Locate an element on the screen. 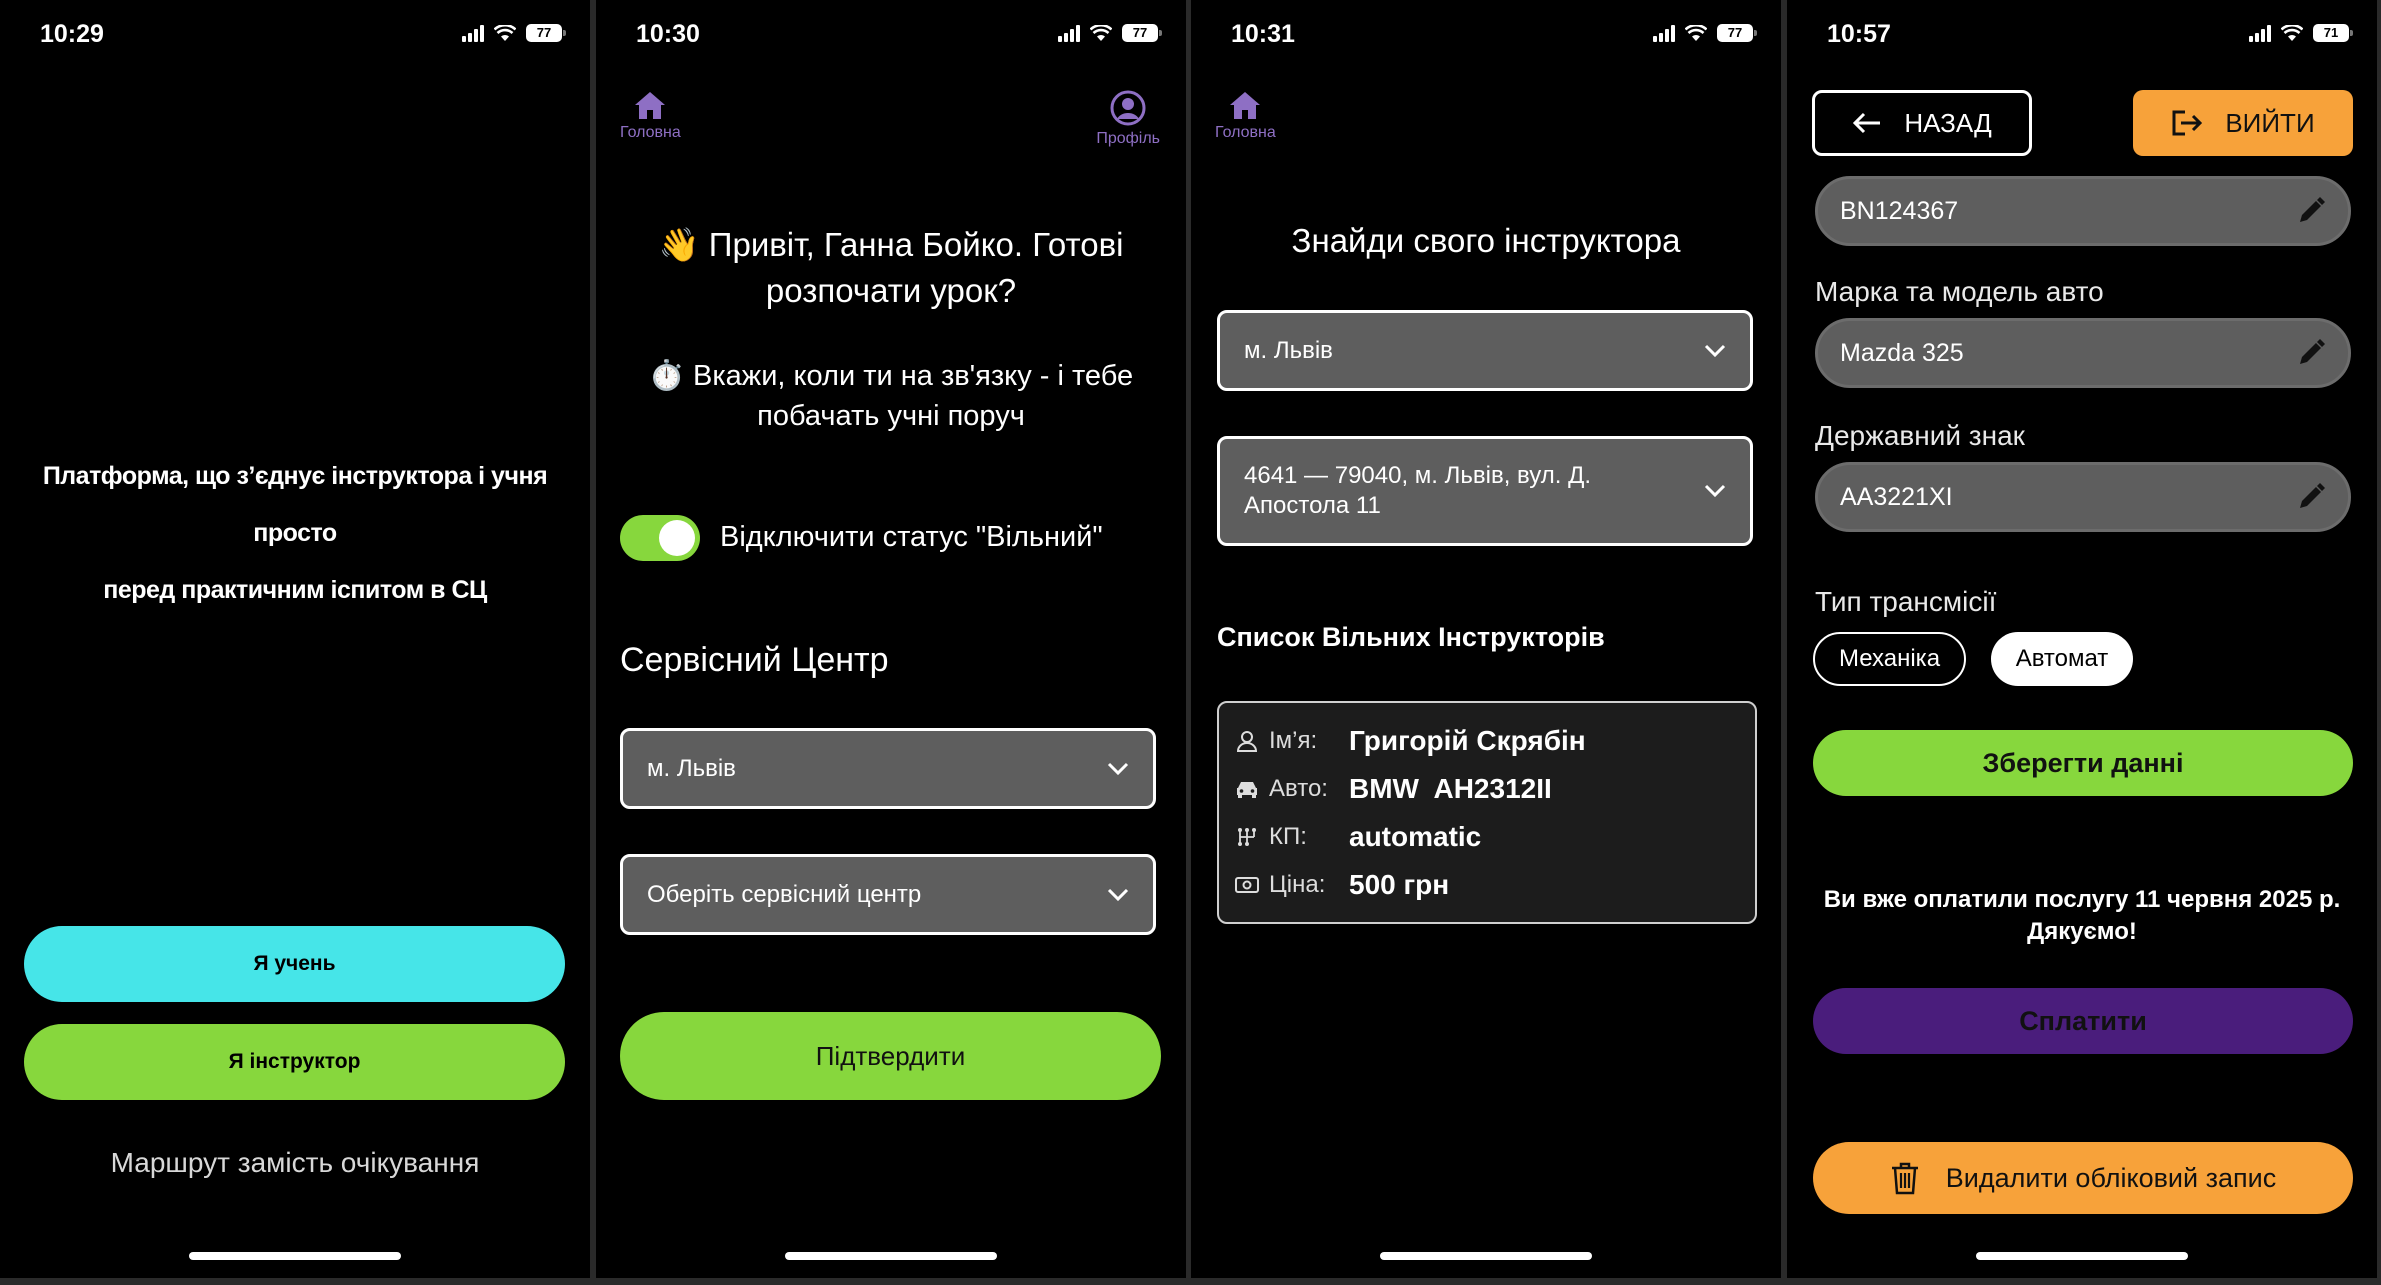 Image resolution: width=2381 pixels, height=1285 pixels. card-name-label: Ім’я: is located at coordinates (1293, 740).